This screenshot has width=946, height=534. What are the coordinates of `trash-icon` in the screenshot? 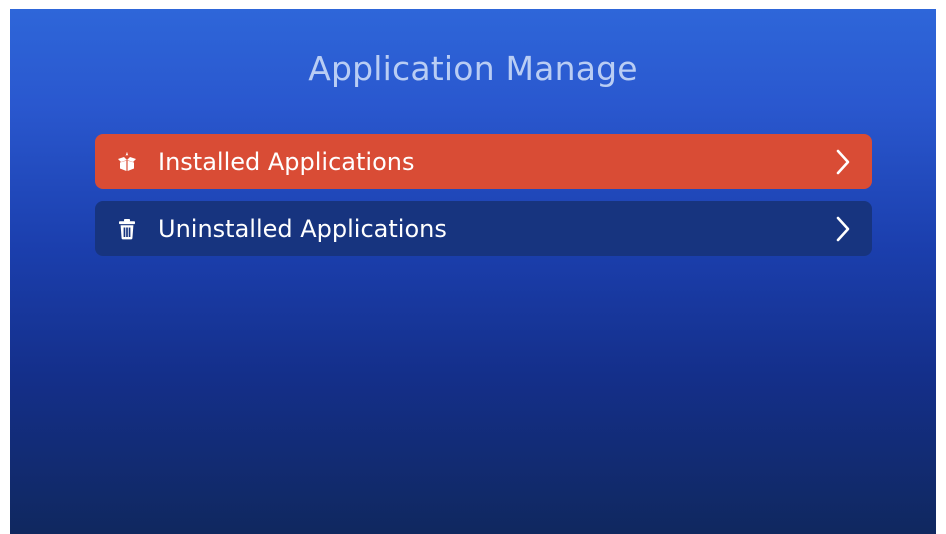 It's located at (127, 229).